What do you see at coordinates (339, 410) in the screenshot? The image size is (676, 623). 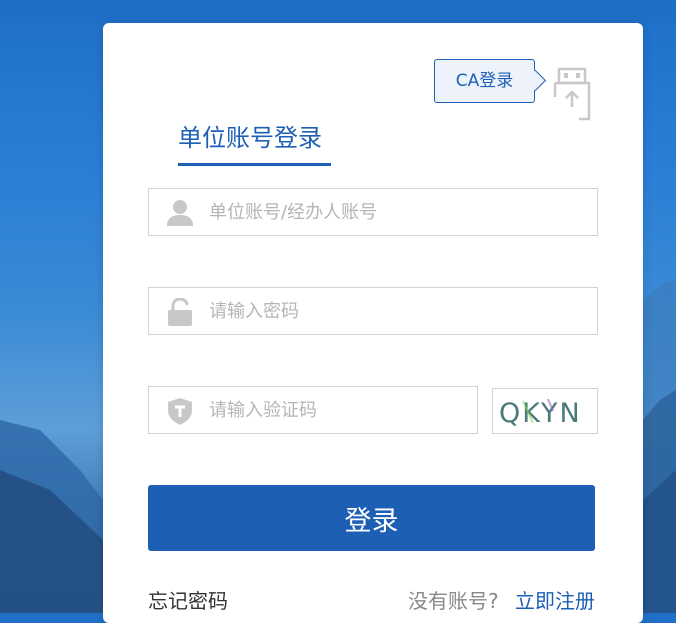 I see `captcha-input` at bounding box center [339, 410].